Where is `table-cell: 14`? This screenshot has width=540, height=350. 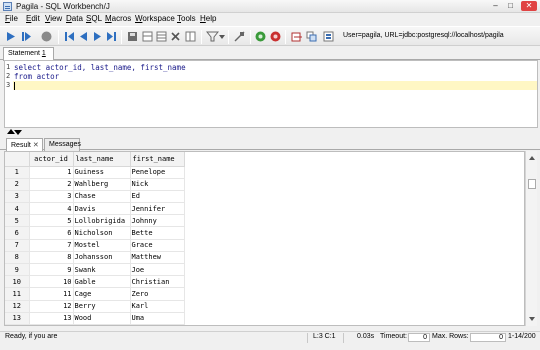 table-cell: 14 is located at coordinates (51, 324).